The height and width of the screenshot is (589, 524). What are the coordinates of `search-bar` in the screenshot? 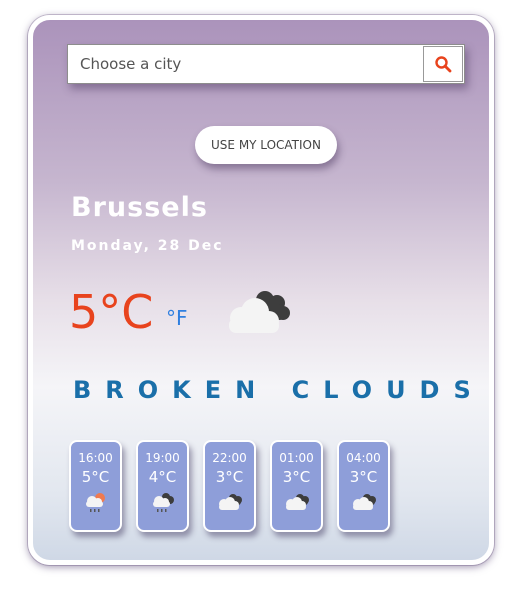 It's located at (266, 64).